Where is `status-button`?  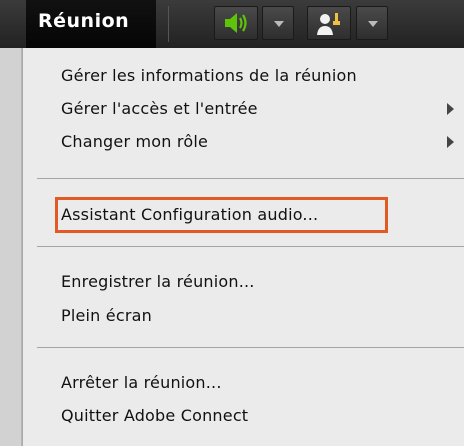
status-button is located at coordinates (329, 23).